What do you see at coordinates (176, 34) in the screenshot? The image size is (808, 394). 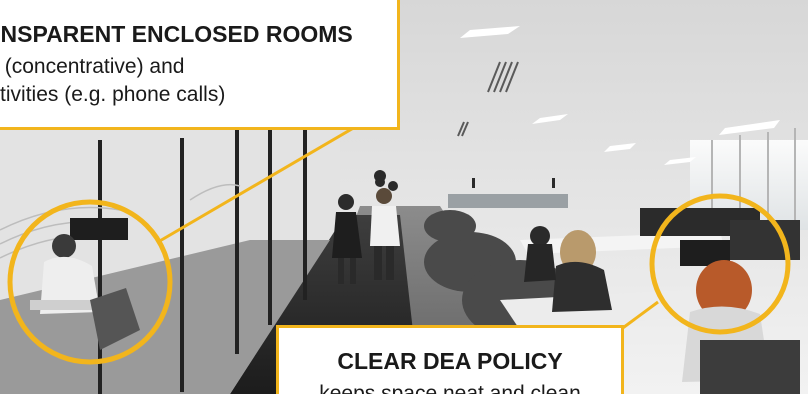 I see `callout-title: TRANSPARENT ENCLOSED ROOMS` at bounding box center [176, 34].